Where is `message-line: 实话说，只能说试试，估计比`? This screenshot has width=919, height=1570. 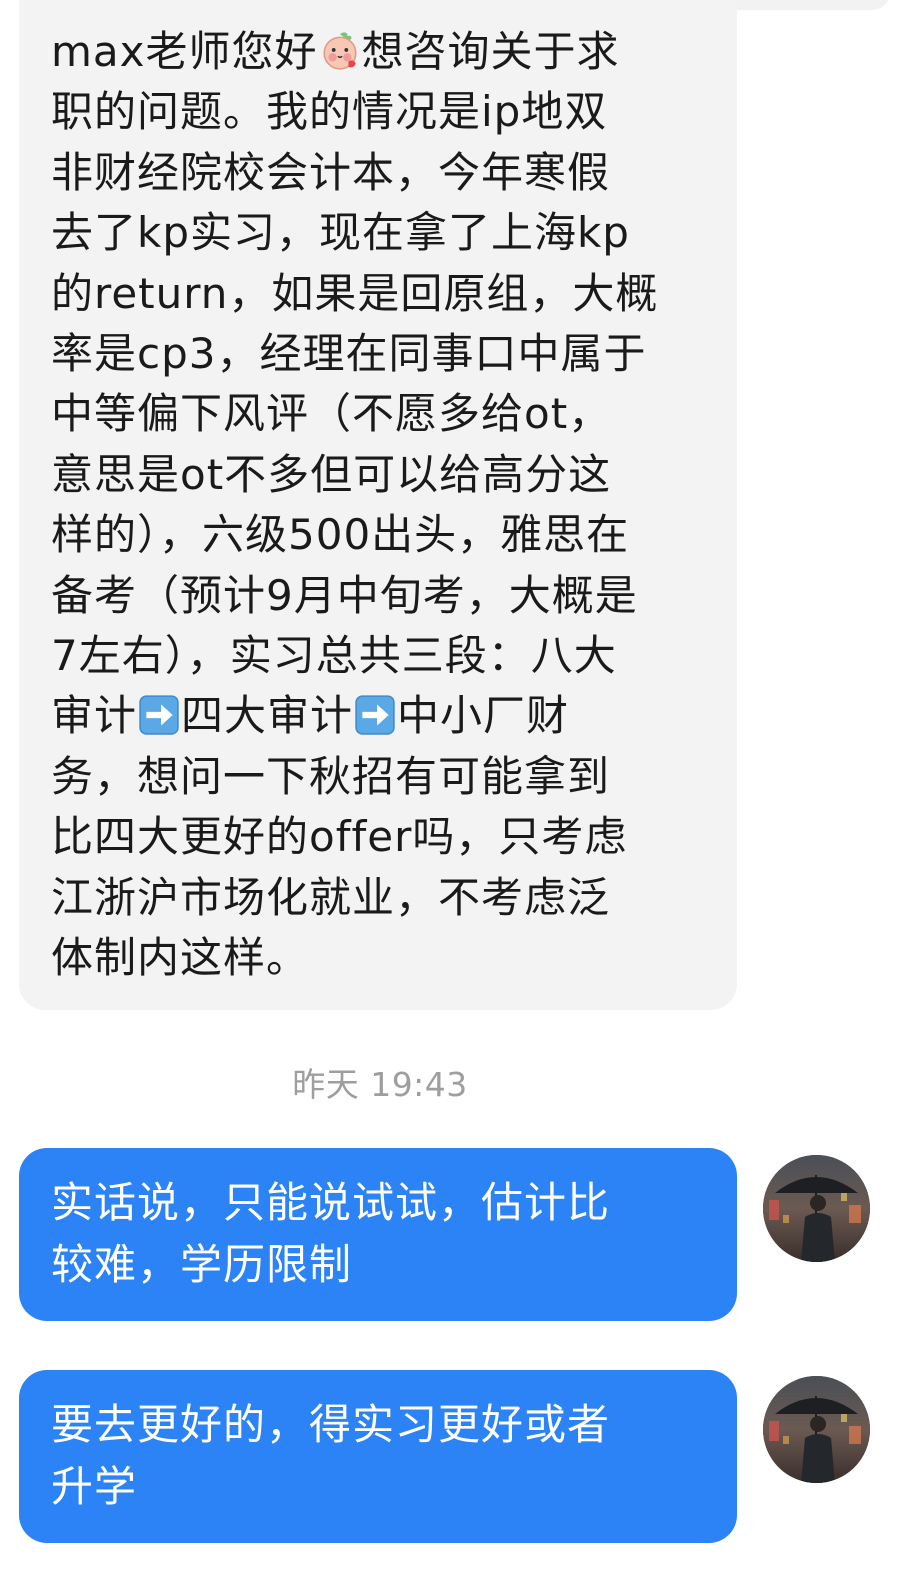 message-line: 实话说，只能说试试，估计比 is located at coordinates (331, 1202).